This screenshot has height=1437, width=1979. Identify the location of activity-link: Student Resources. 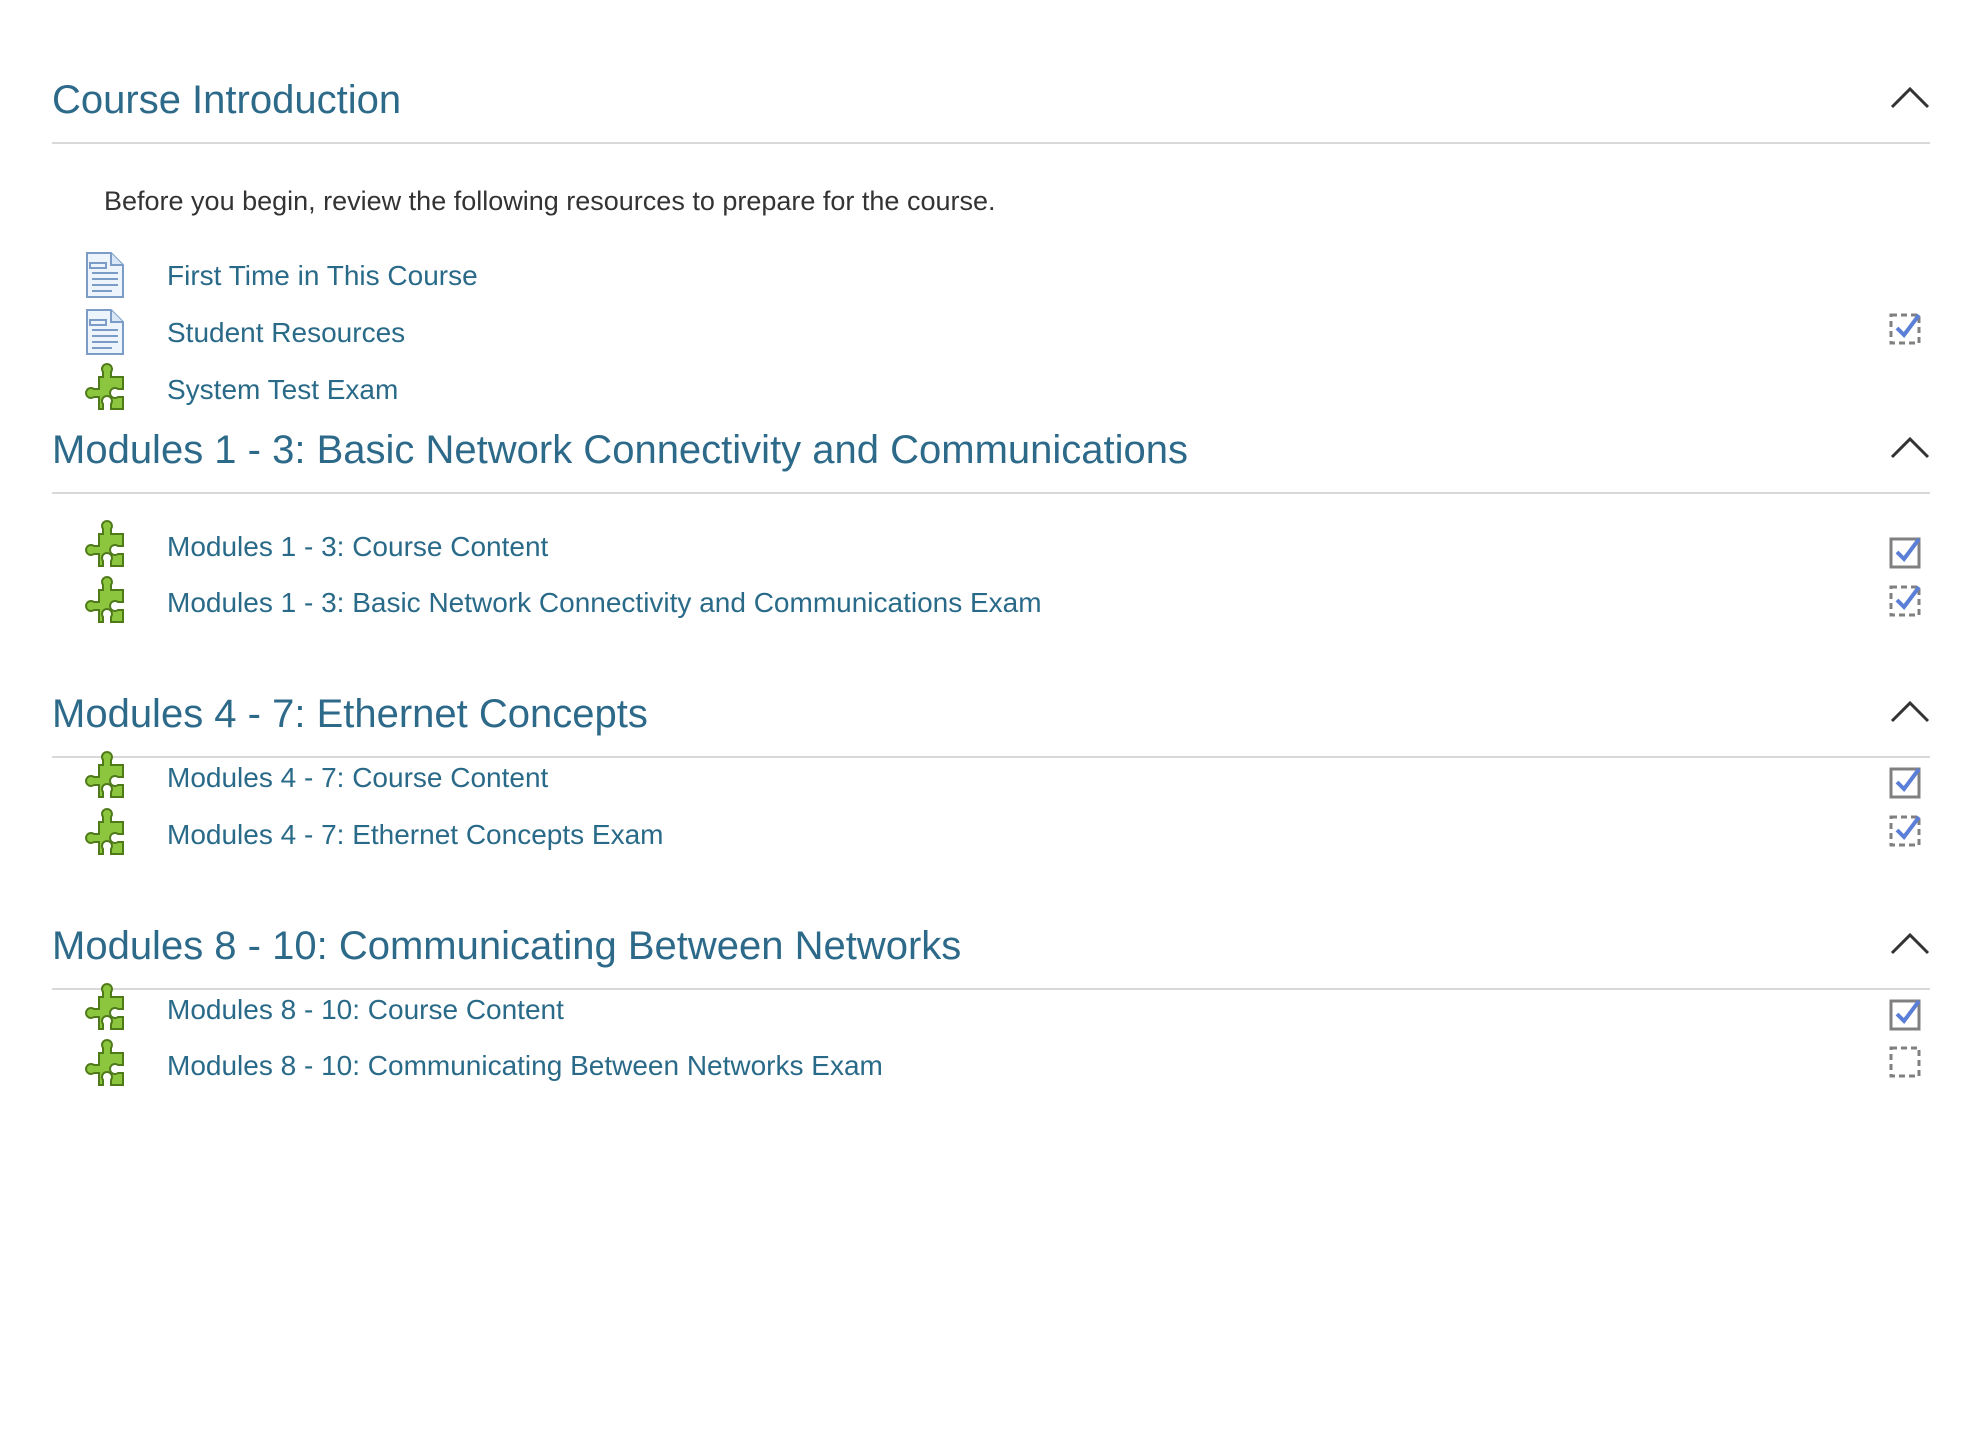
(286, 333).